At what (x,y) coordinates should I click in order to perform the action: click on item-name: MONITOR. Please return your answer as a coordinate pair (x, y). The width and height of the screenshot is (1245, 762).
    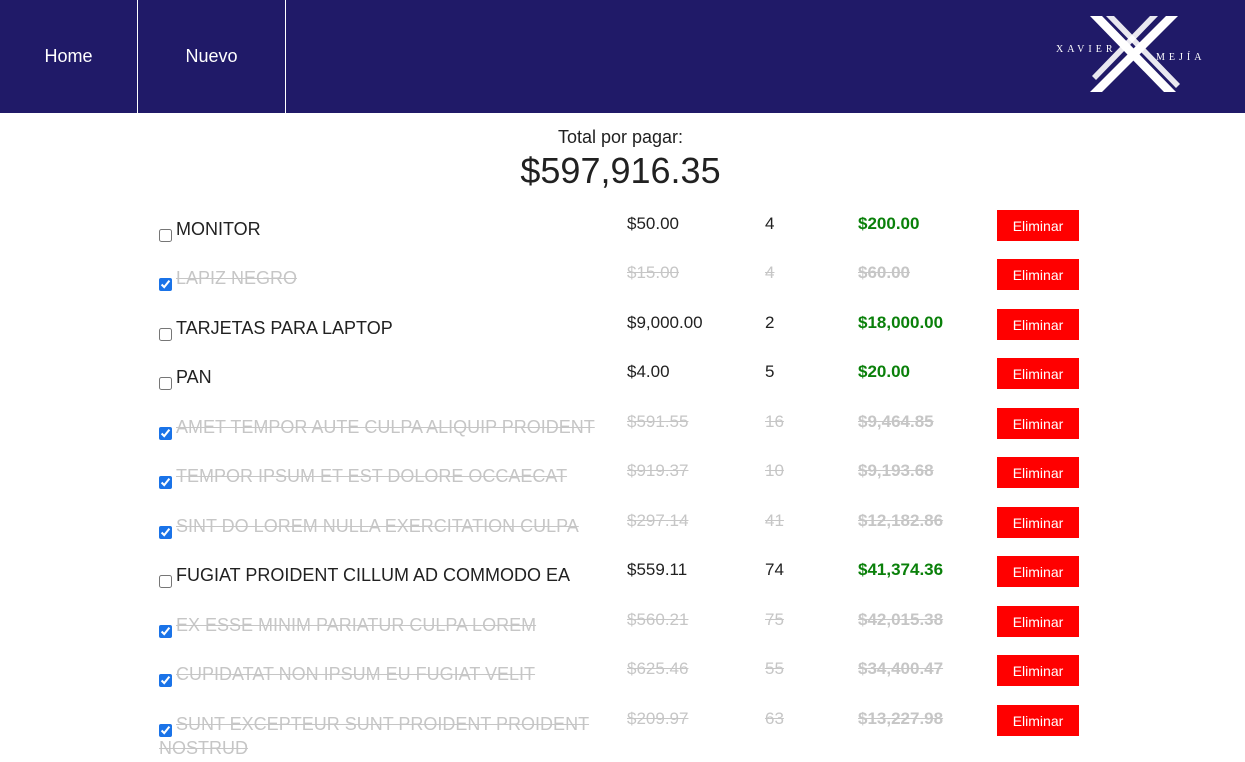
    Looking at the image, I should click on (218, 229).